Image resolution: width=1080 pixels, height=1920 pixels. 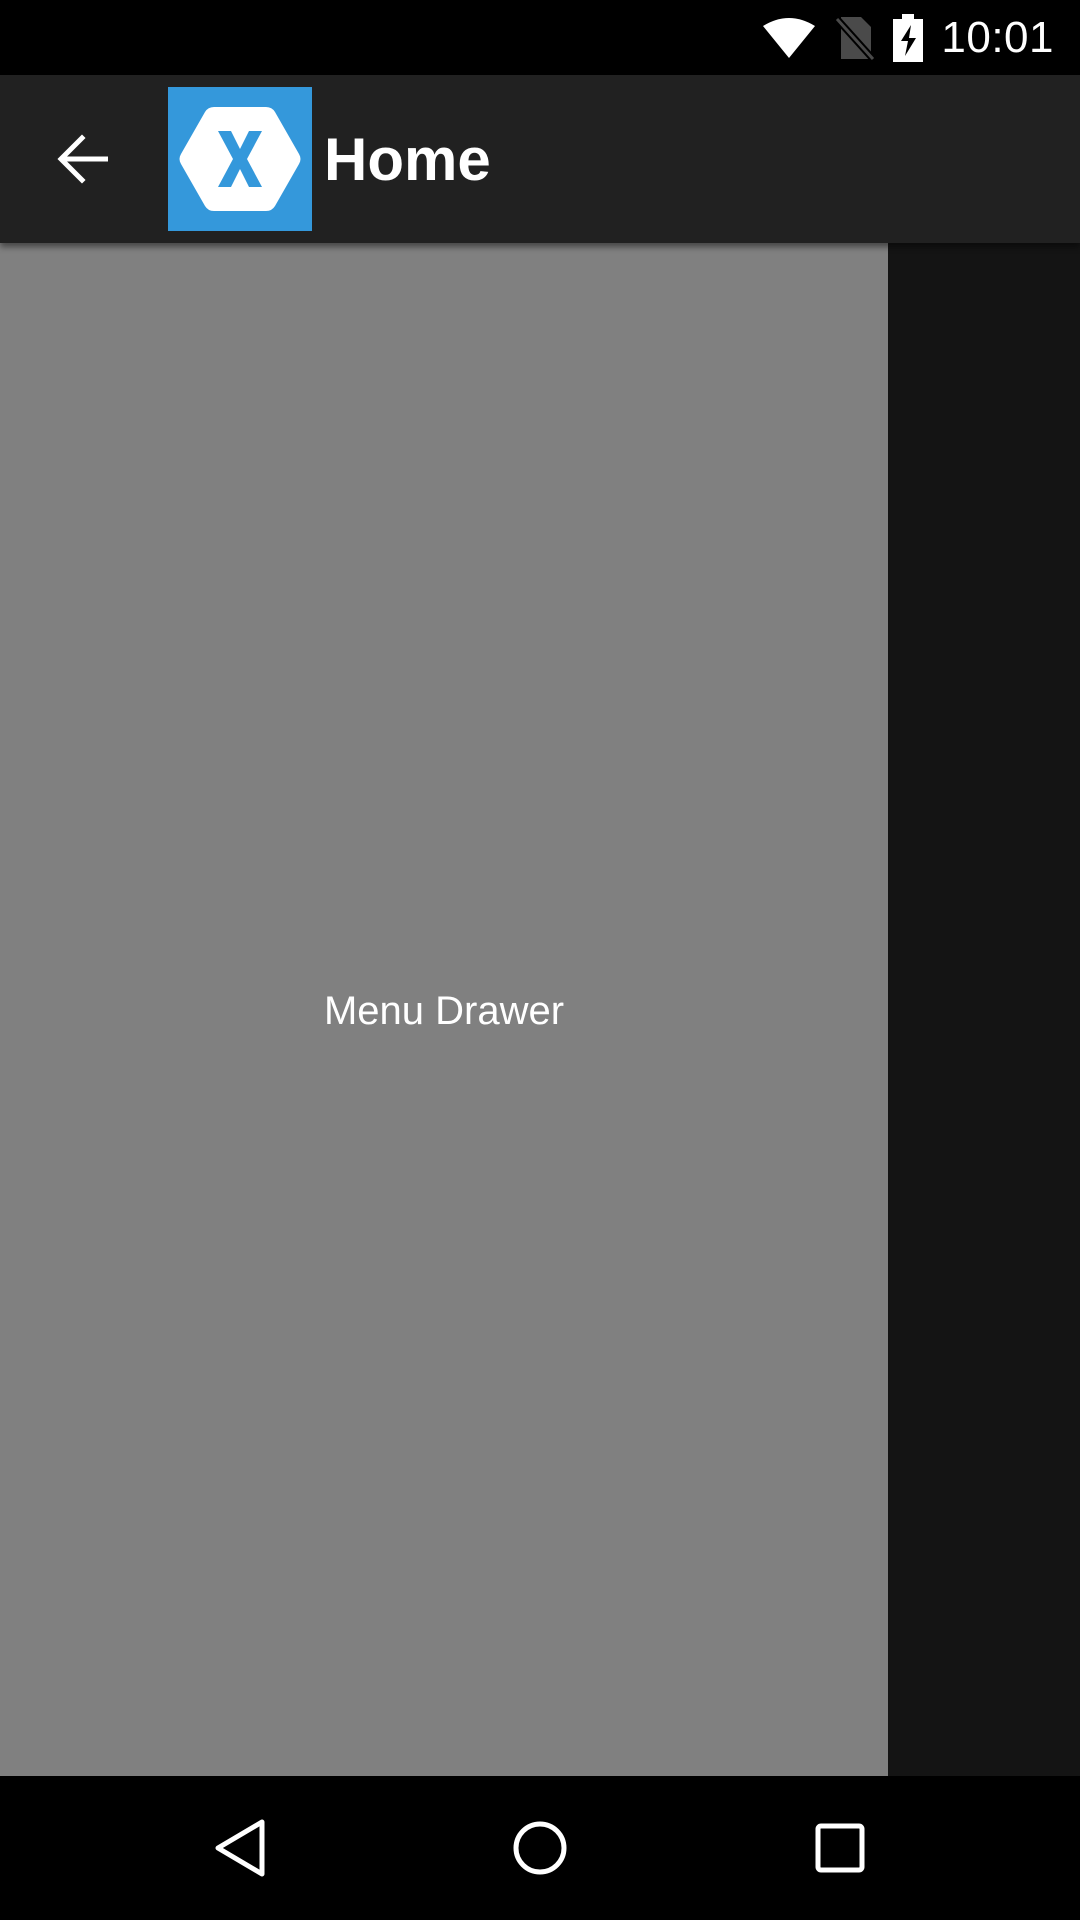 What do you see at coordinates (997, 37) in the screenshot?
I see `status-time: 10:01` at bounding box center [997, 37].